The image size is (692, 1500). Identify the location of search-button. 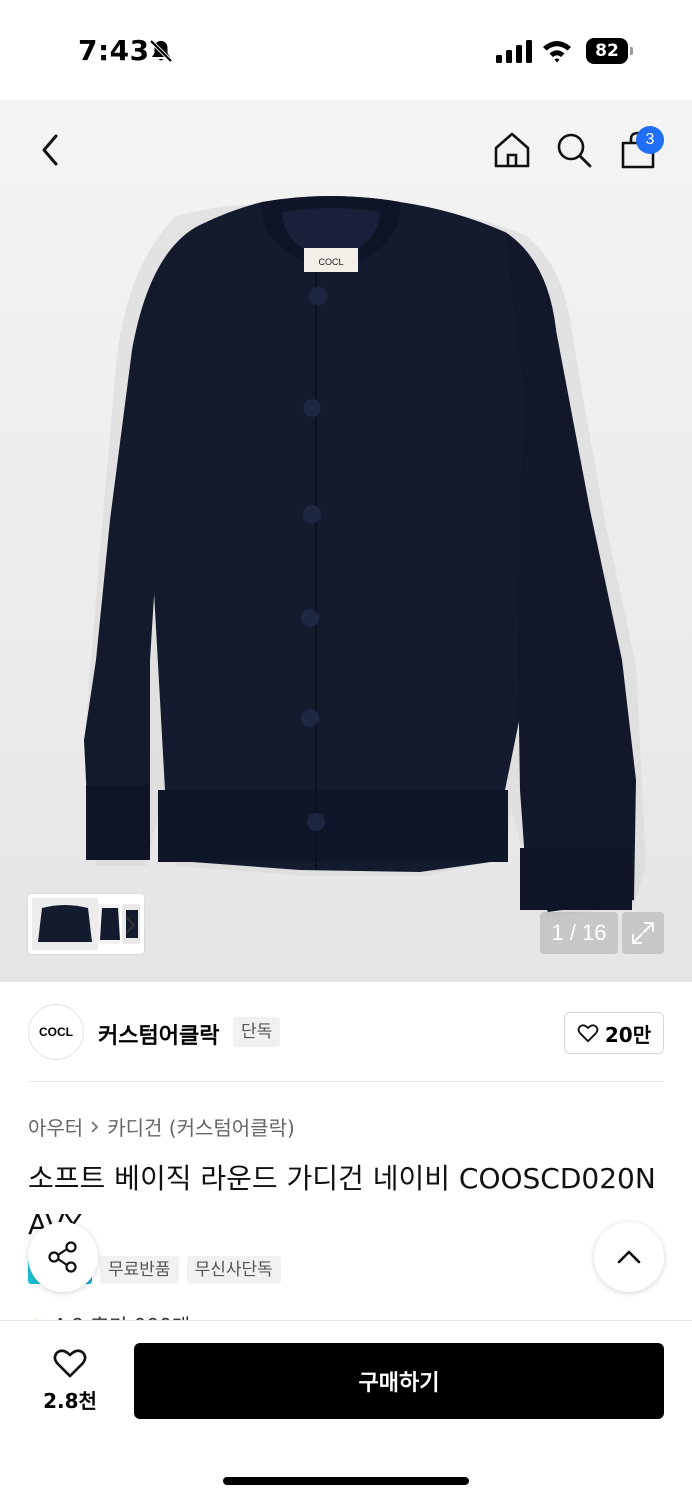
(574, 150).